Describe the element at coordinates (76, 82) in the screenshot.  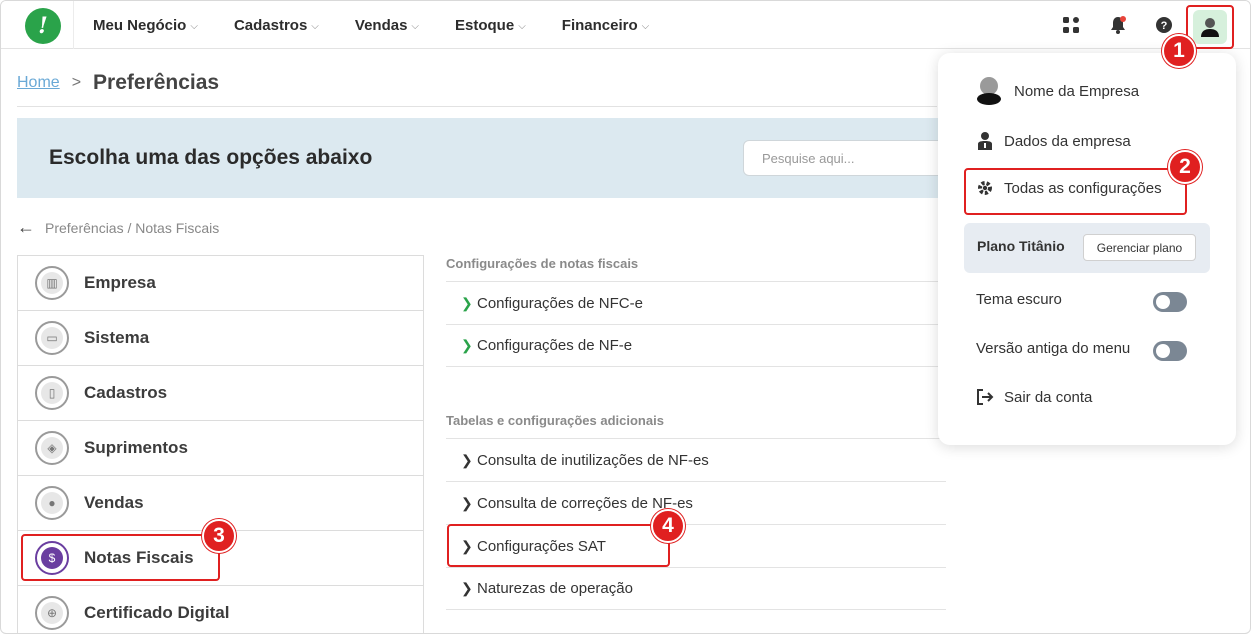
I see `chevron-right-icon: >` at that location.